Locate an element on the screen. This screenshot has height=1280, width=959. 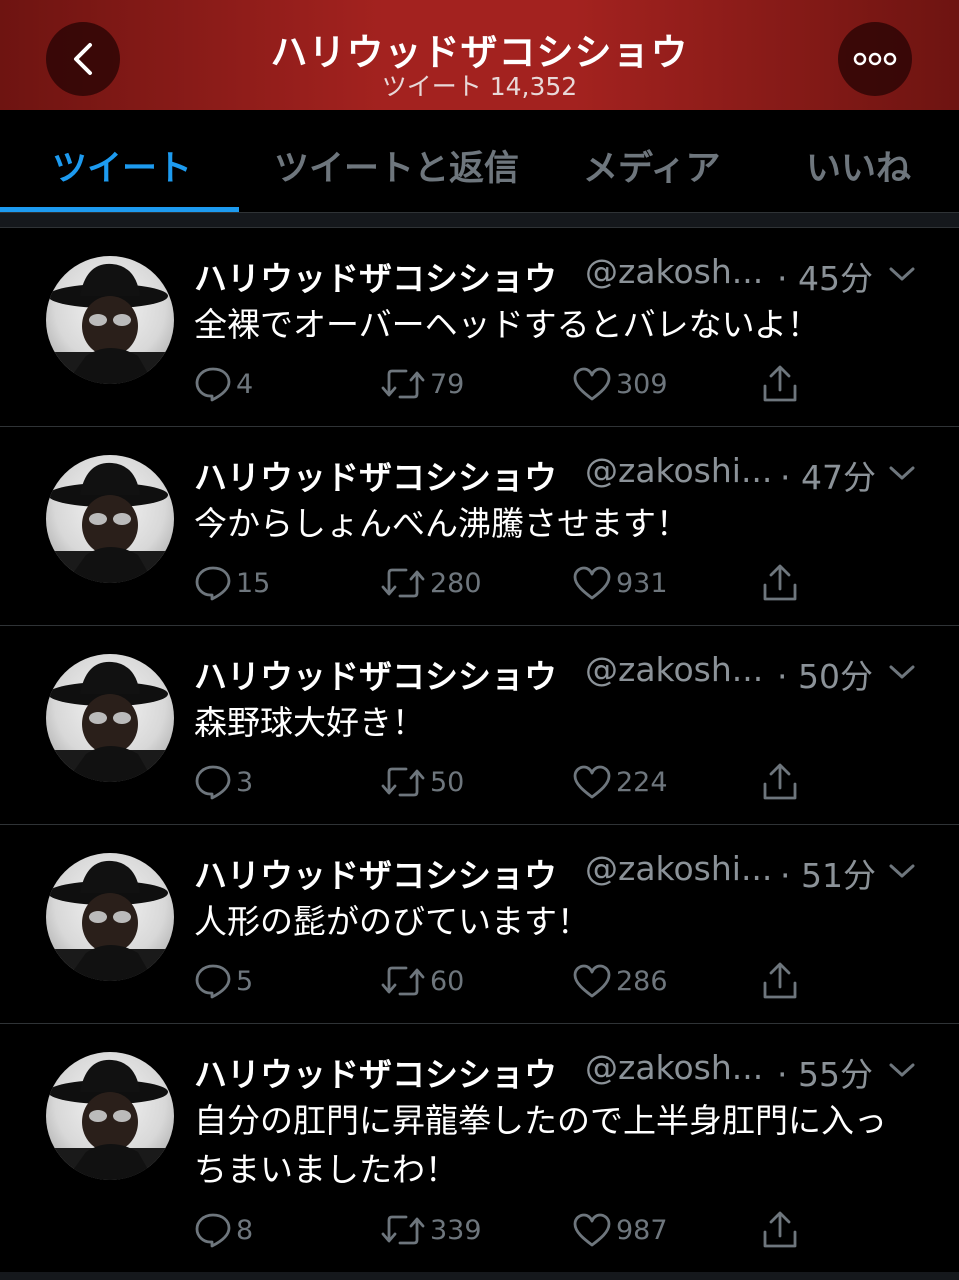
retweet-button: 280 is located at coordinates (431, 583).